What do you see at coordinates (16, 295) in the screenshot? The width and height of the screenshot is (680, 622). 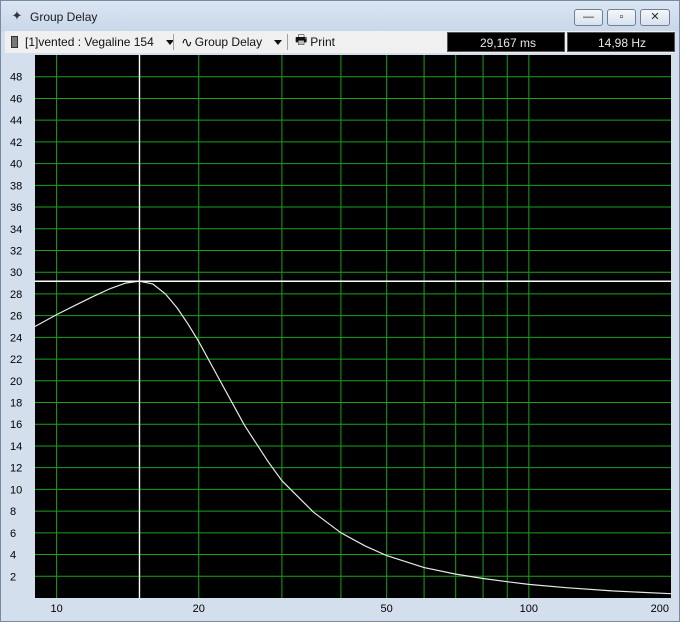 I see `y-tick-label: 28` at bounding box center [16, 295].